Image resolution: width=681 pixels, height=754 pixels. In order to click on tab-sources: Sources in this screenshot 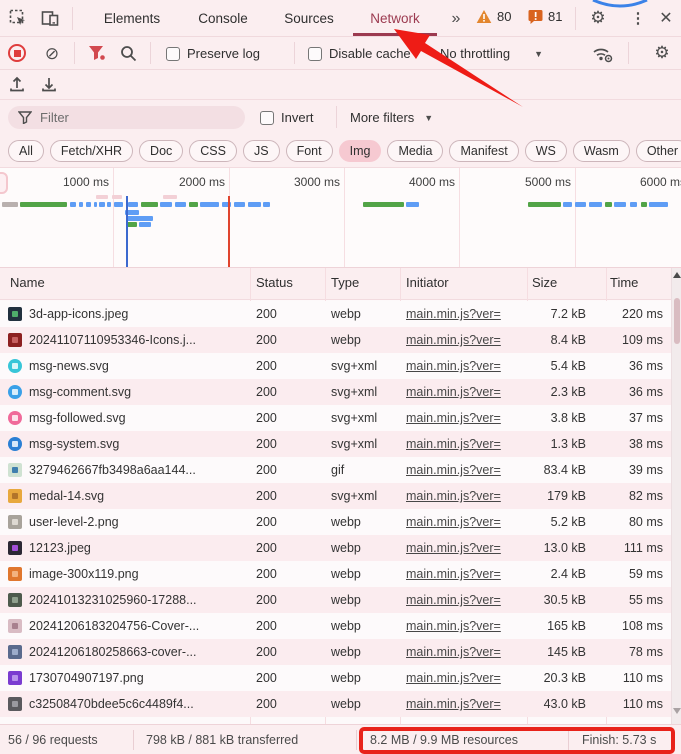, I will do `click(309, 18)`.